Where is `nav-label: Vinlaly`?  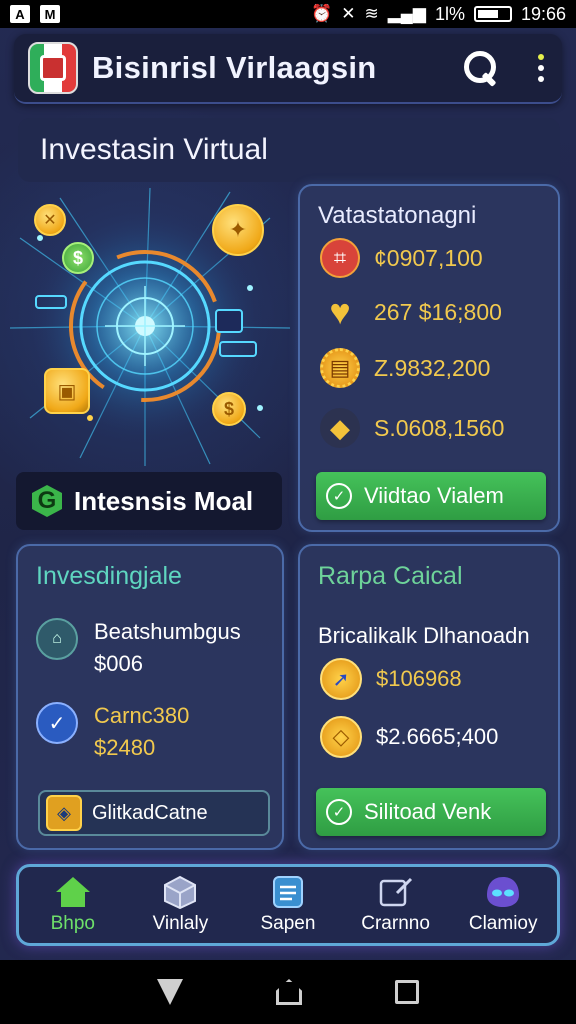 nav-label: Vinlaly is located at coordinates (180, 923).